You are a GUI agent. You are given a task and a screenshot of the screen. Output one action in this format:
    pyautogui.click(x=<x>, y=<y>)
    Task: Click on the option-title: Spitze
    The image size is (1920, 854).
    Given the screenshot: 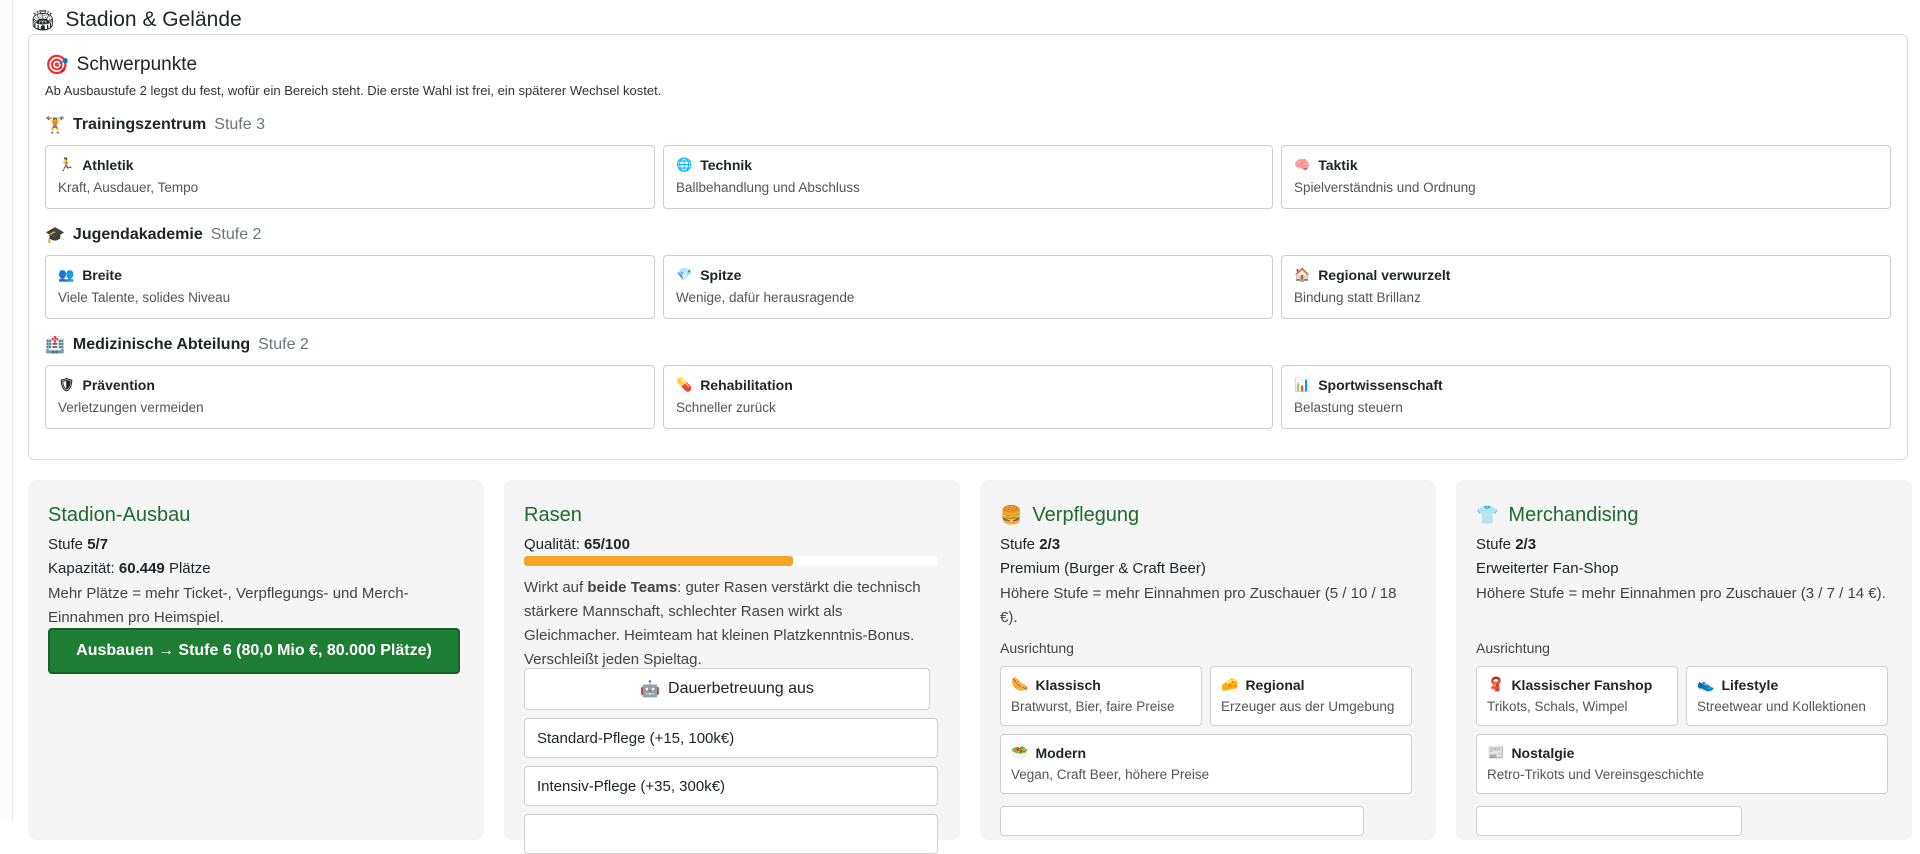 What is the action you would take?
    pyautogui.click(x=721, y=275)
    